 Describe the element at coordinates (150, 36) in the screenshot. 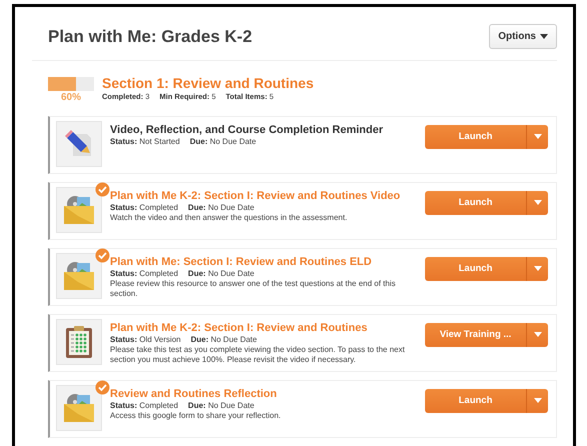

I see `page-title: Plan with Me: Grades K-2` at that location.